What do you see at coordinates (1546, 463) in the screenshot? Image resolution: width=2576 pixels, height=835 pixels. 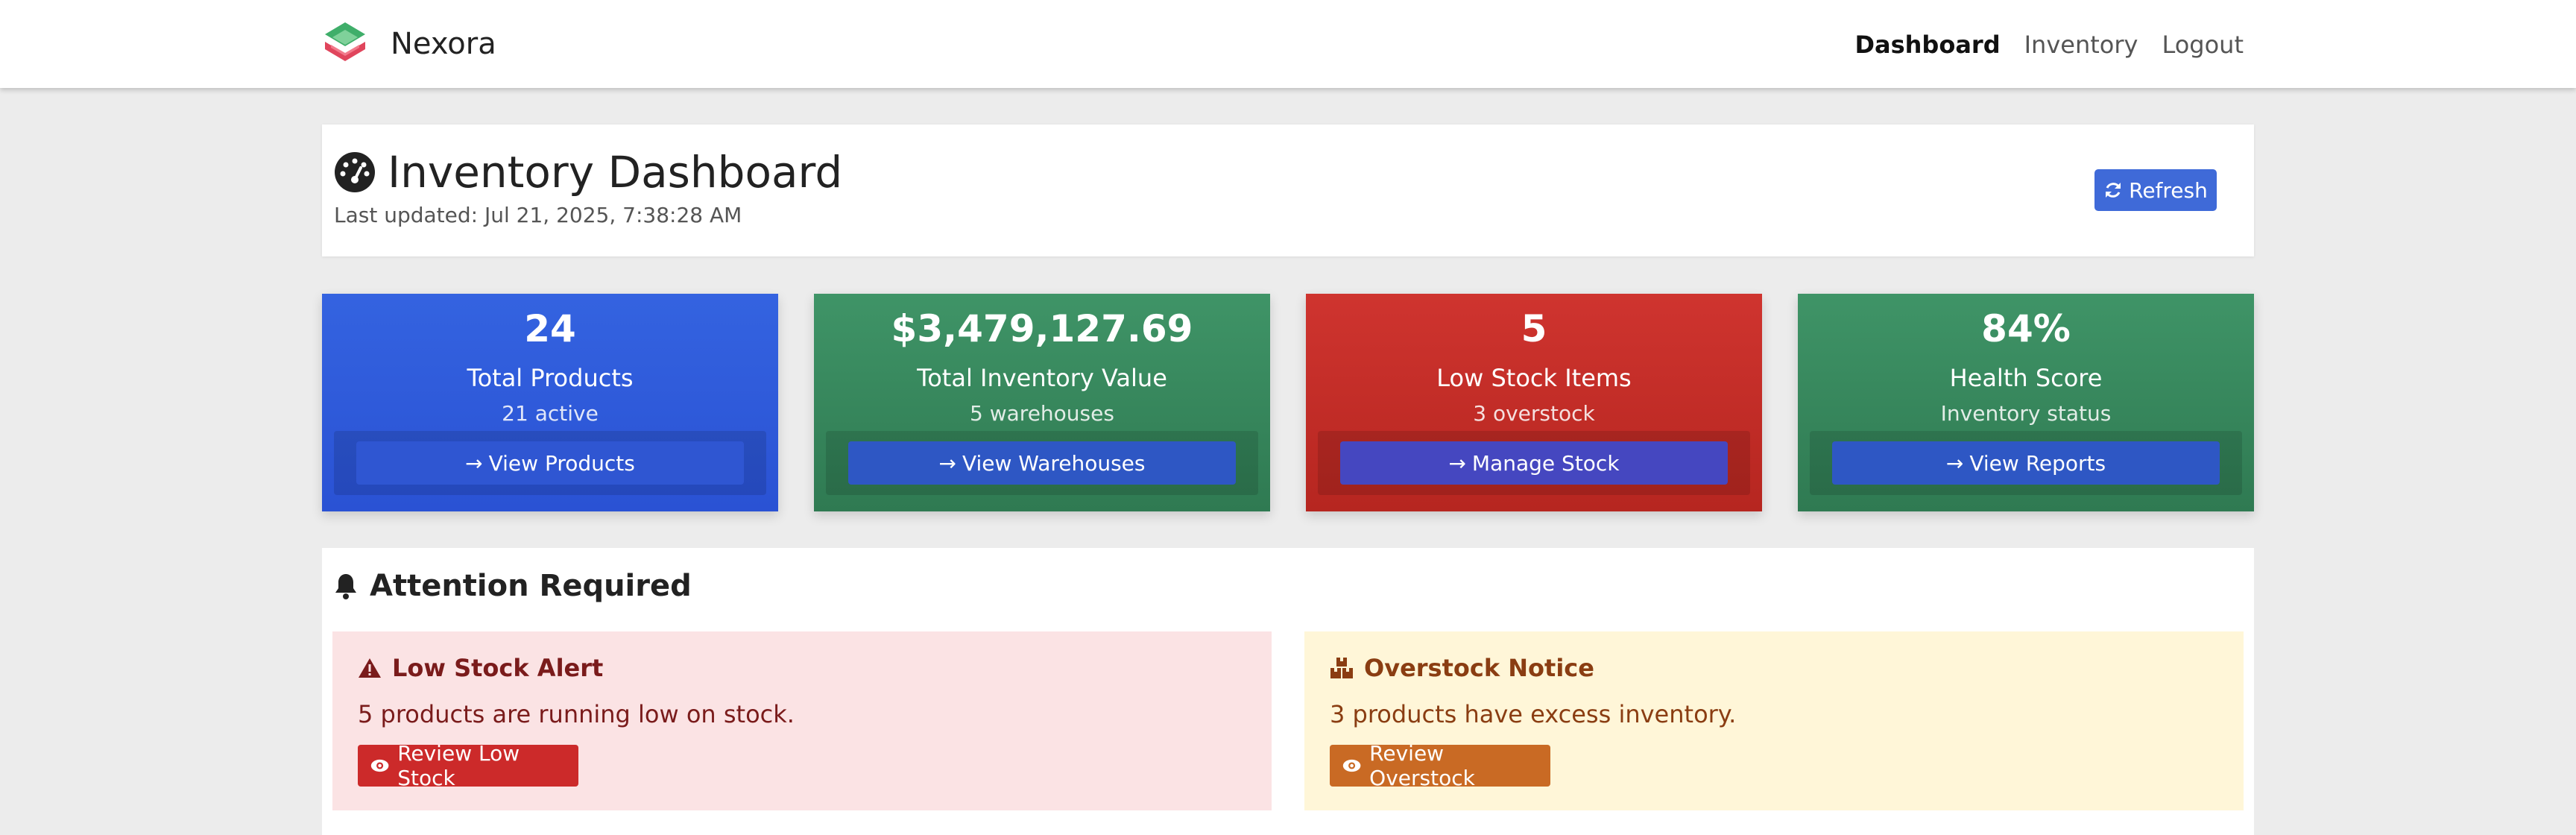 I see `manage-stock-label: Manage Stock` at bounding box center [1546, 463].